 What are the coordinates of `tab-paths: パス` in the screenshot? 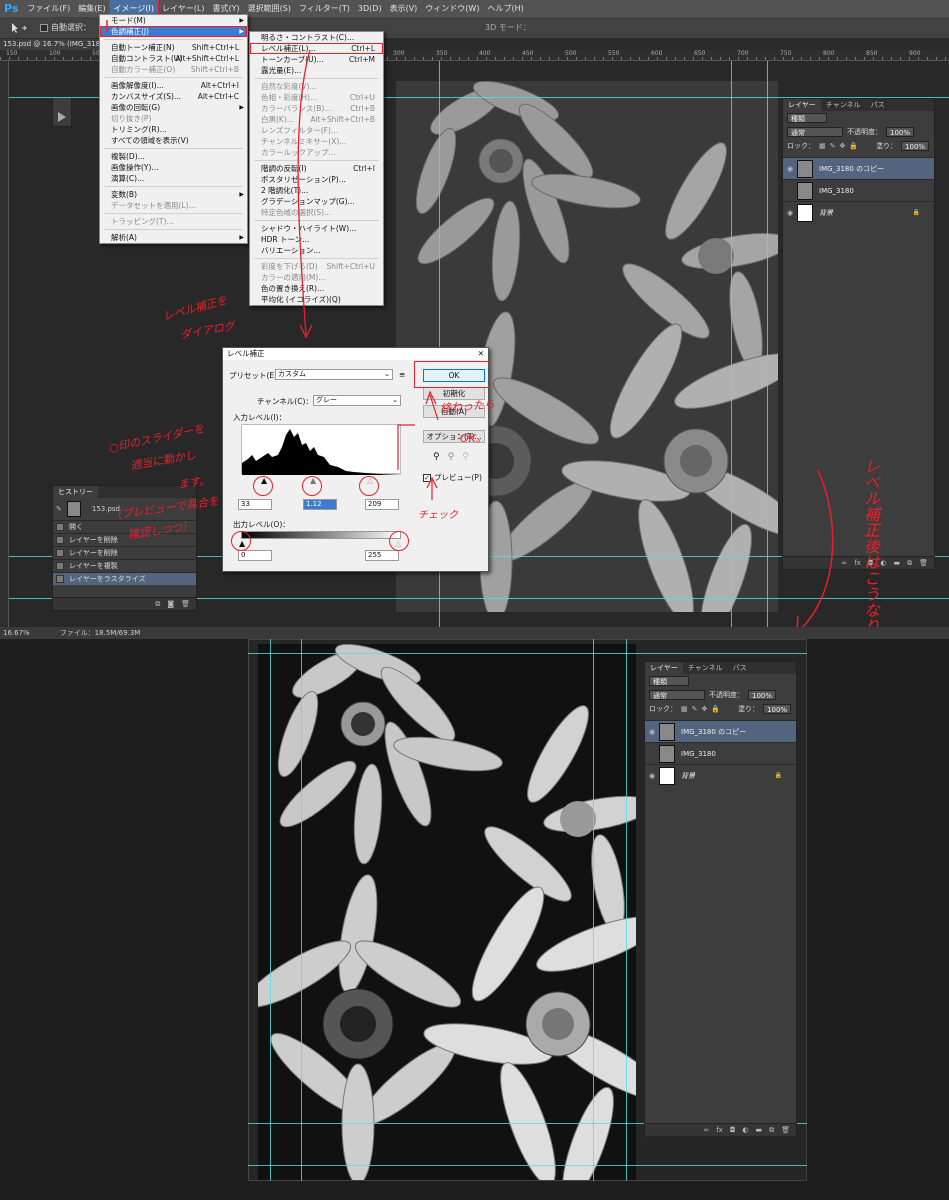 It's located at (740, 668).